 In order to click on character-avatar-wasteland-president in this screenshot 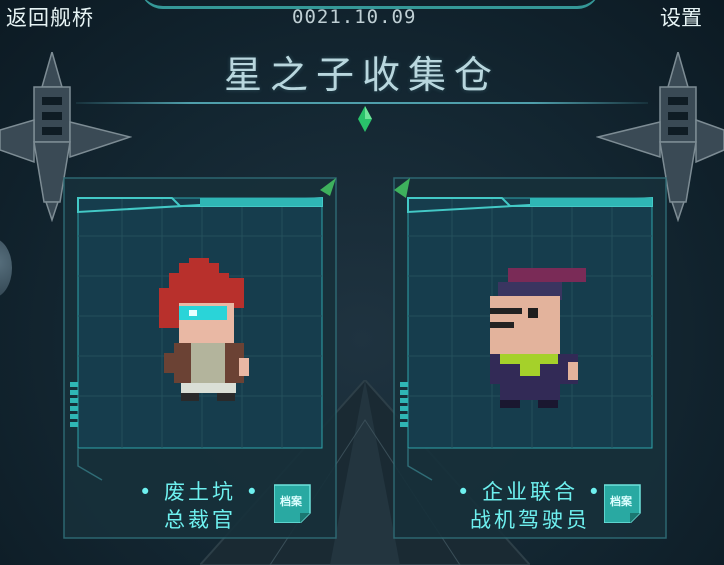, I will do `click(204, 329)`.